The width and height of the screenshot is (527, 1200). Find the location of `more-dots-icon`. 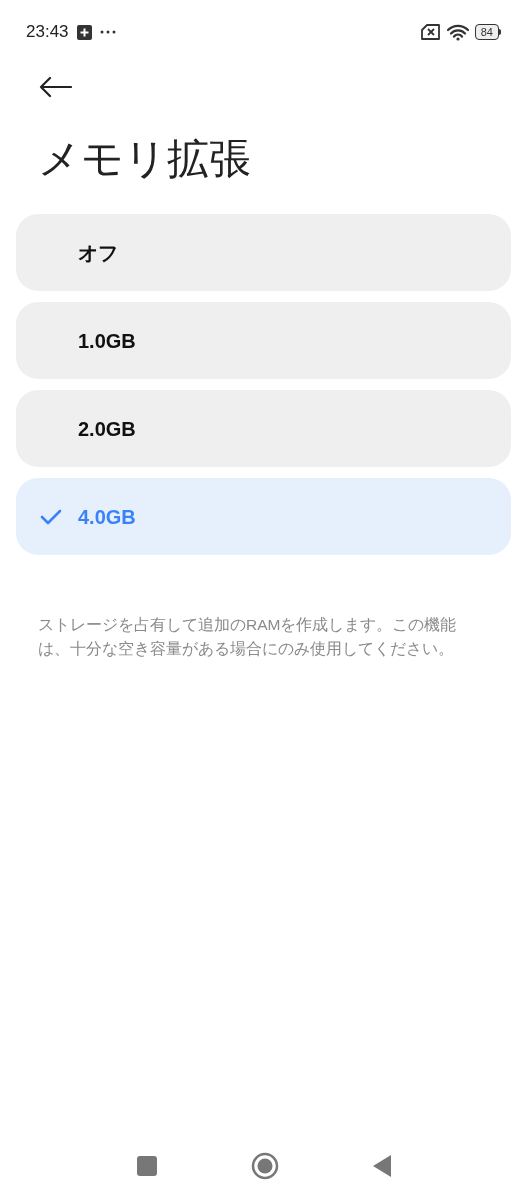

more-dots-icon is located at coordinates (107, 32).